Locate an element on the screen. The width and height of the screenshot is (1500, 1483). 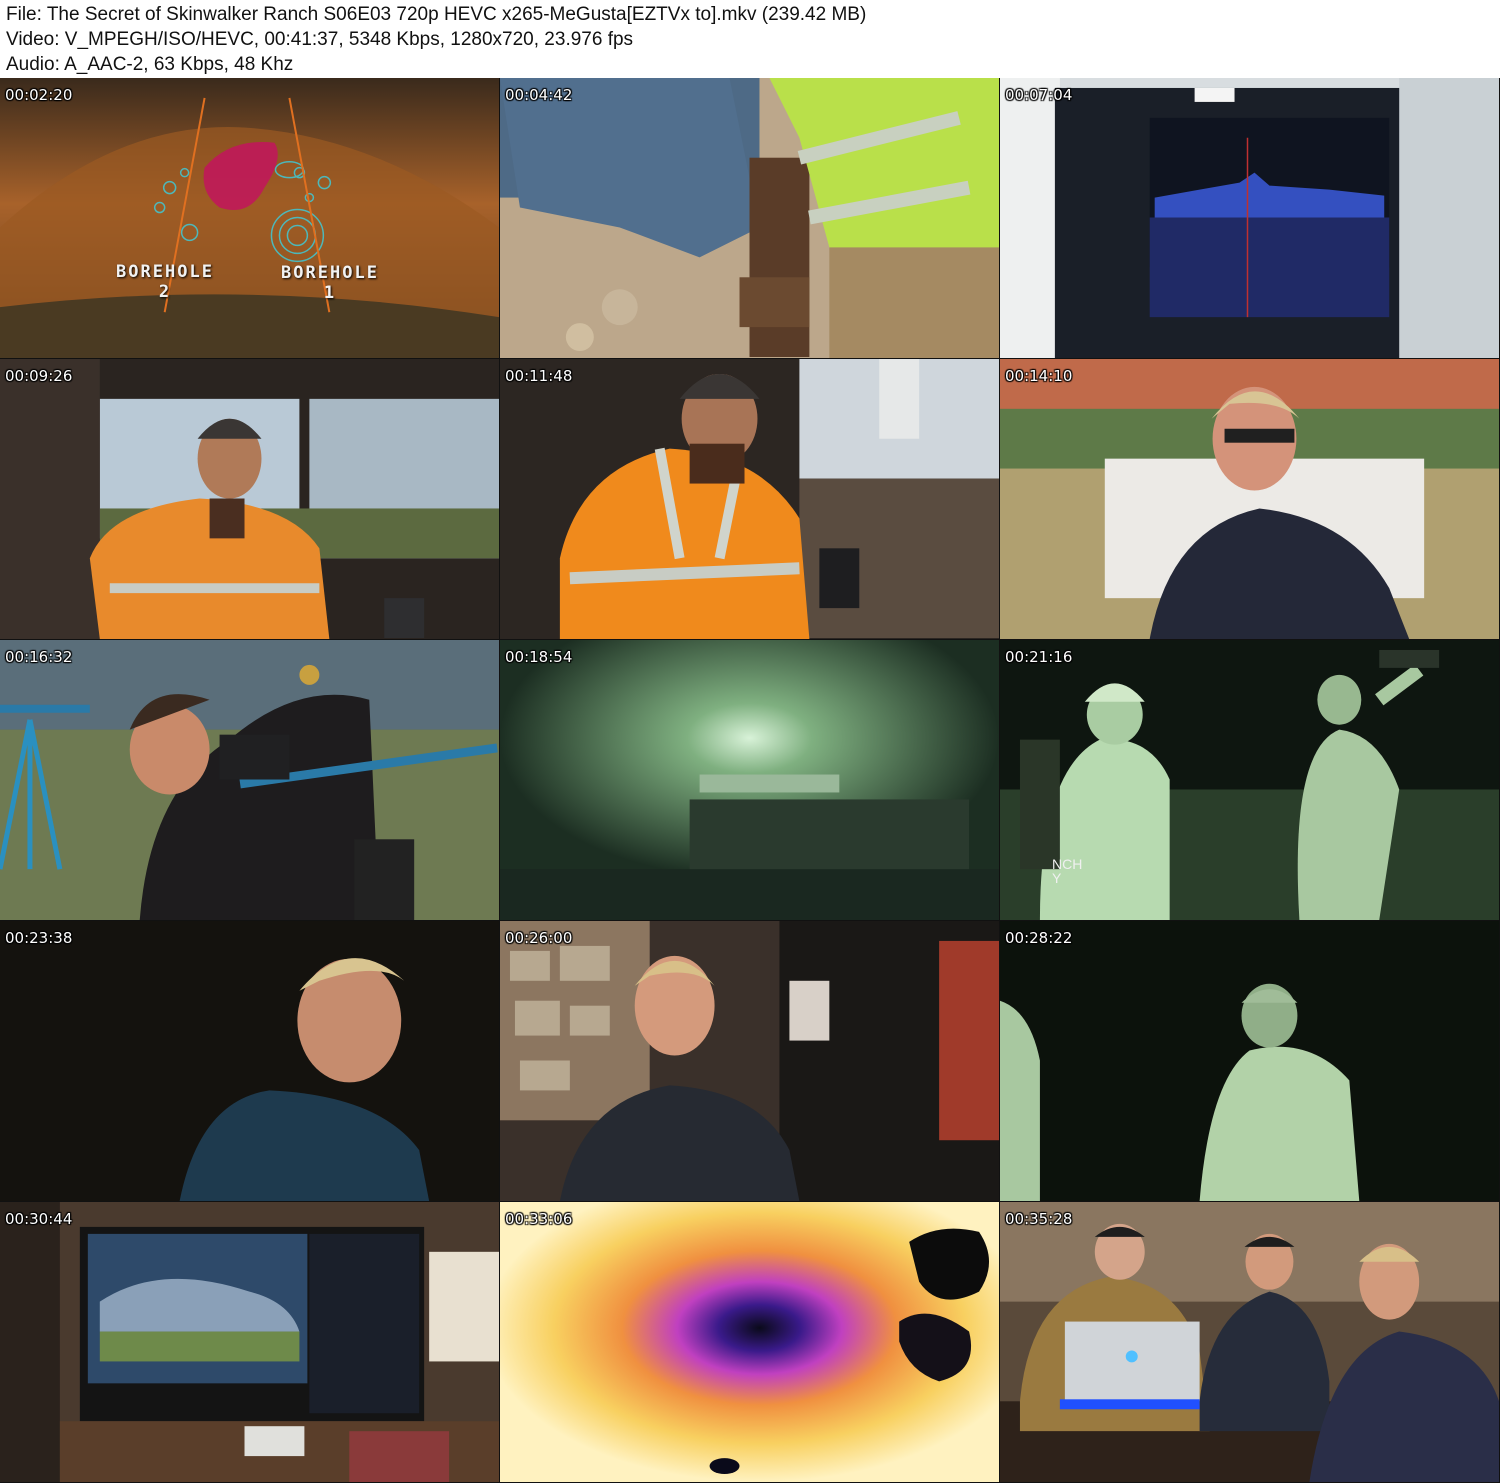
timestamp: 00:16:32 is located at coordinates (39, 657).